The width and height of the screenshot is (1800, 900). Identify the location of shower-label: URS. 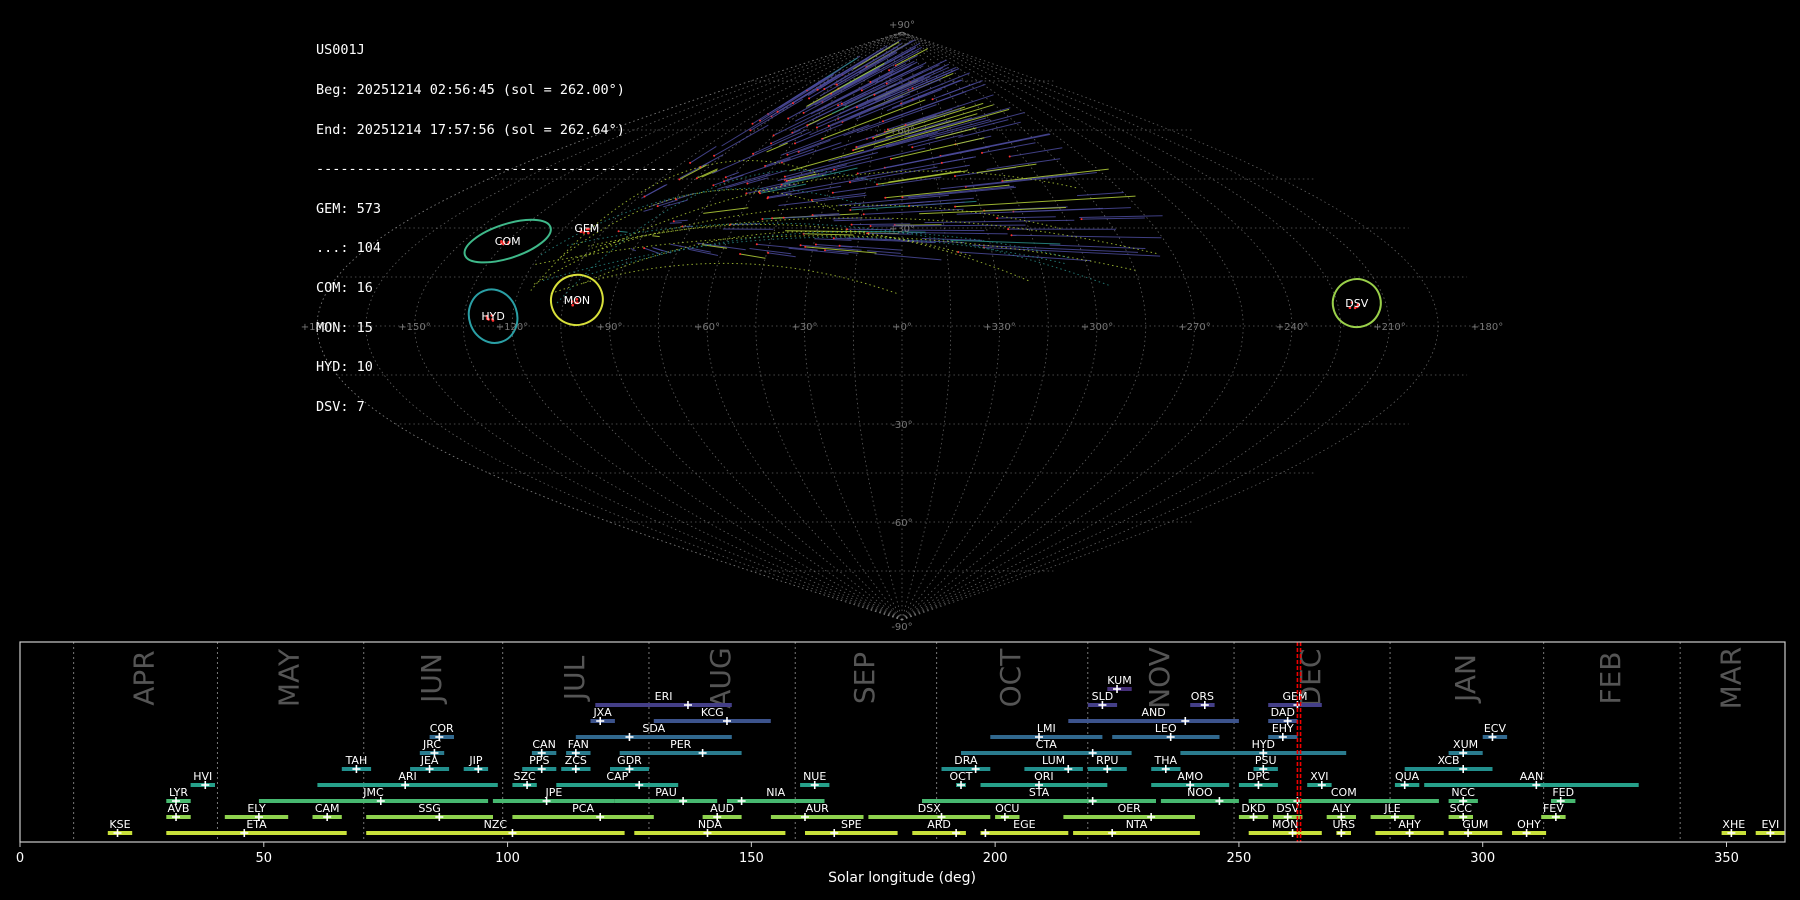
(1343, 824).